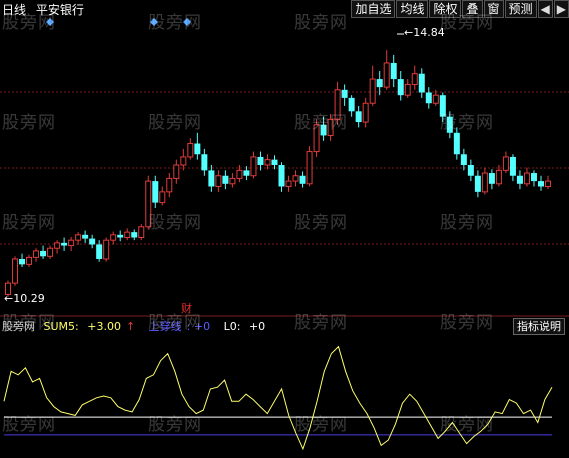 The width and height of the screenshot is (569, 458). I want to click on forecast-button: 预测, so click(520, 9).